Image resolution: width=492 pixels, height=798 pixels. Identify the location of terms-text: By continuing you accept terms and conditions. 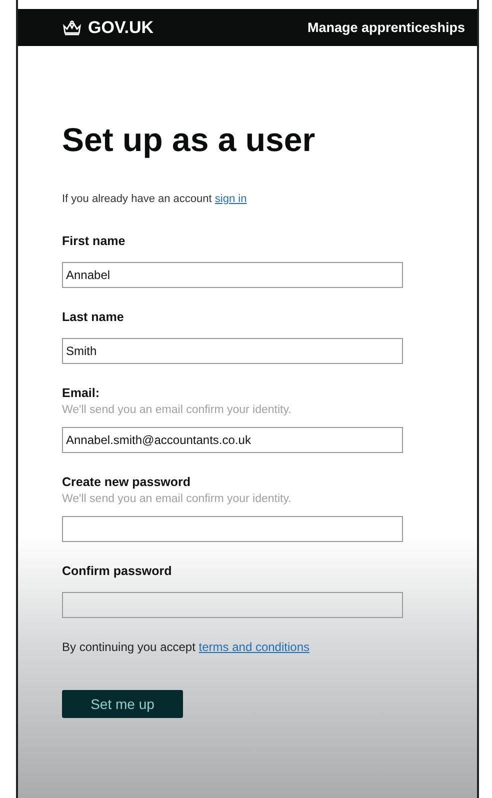
(186, 647).